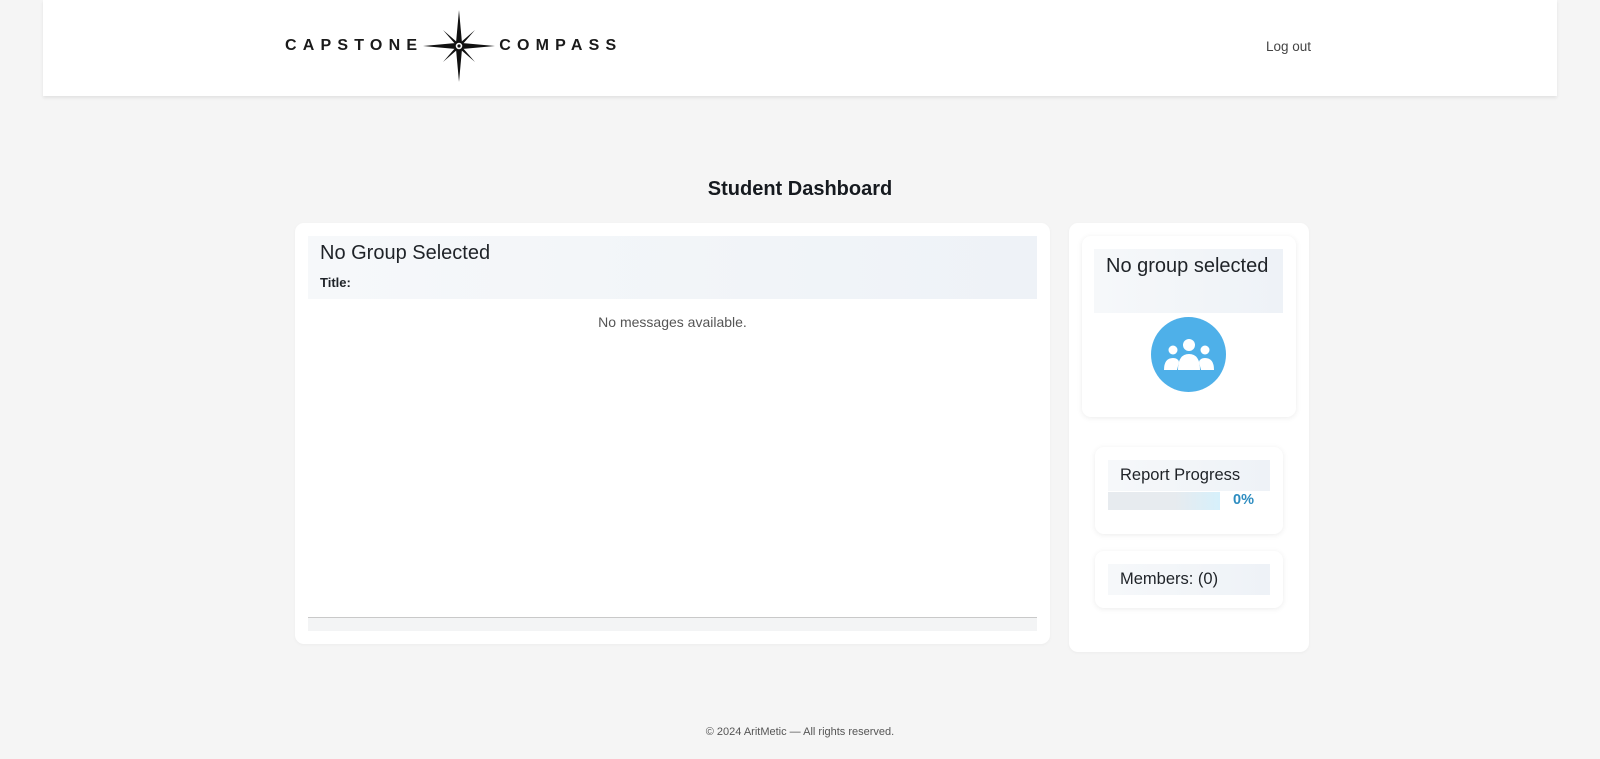 This screenshot has width=1600, height=759. I want to click on report-progress-percent: 0%, so click(1243, 500).